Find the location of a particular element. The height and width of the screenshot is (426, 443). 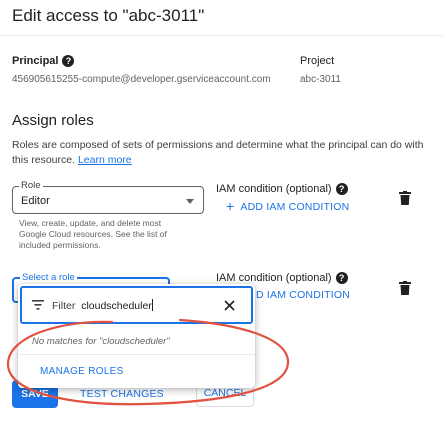

filter-value: cloudscheduler is located at coordinates (116, 306).